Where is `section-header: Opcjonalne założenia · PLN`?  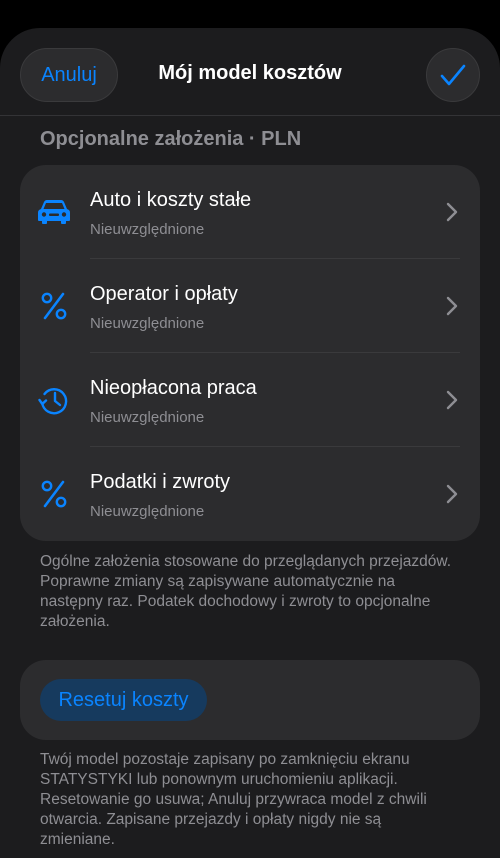
section-header: Opcjonalne założenia · PLN is located at coordinates (171, 139).